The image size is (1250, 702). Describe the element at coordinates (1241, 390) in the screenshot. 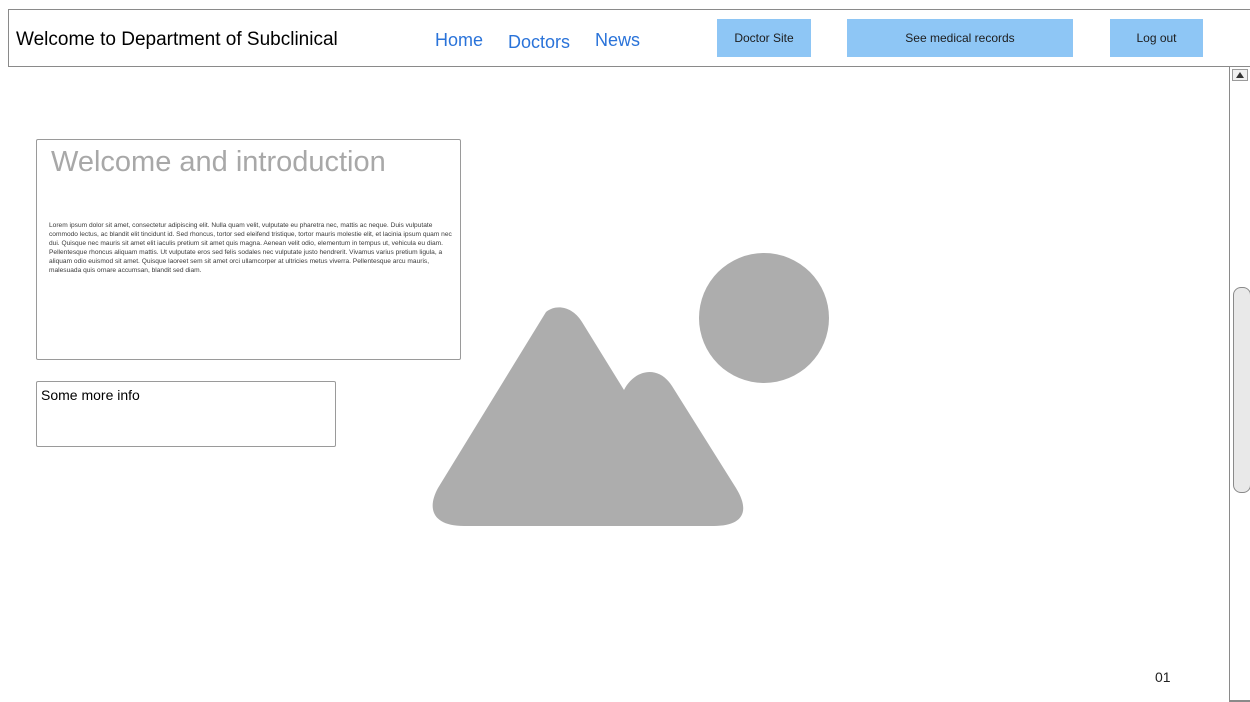

I see `scrollbar-thumb` at that location.